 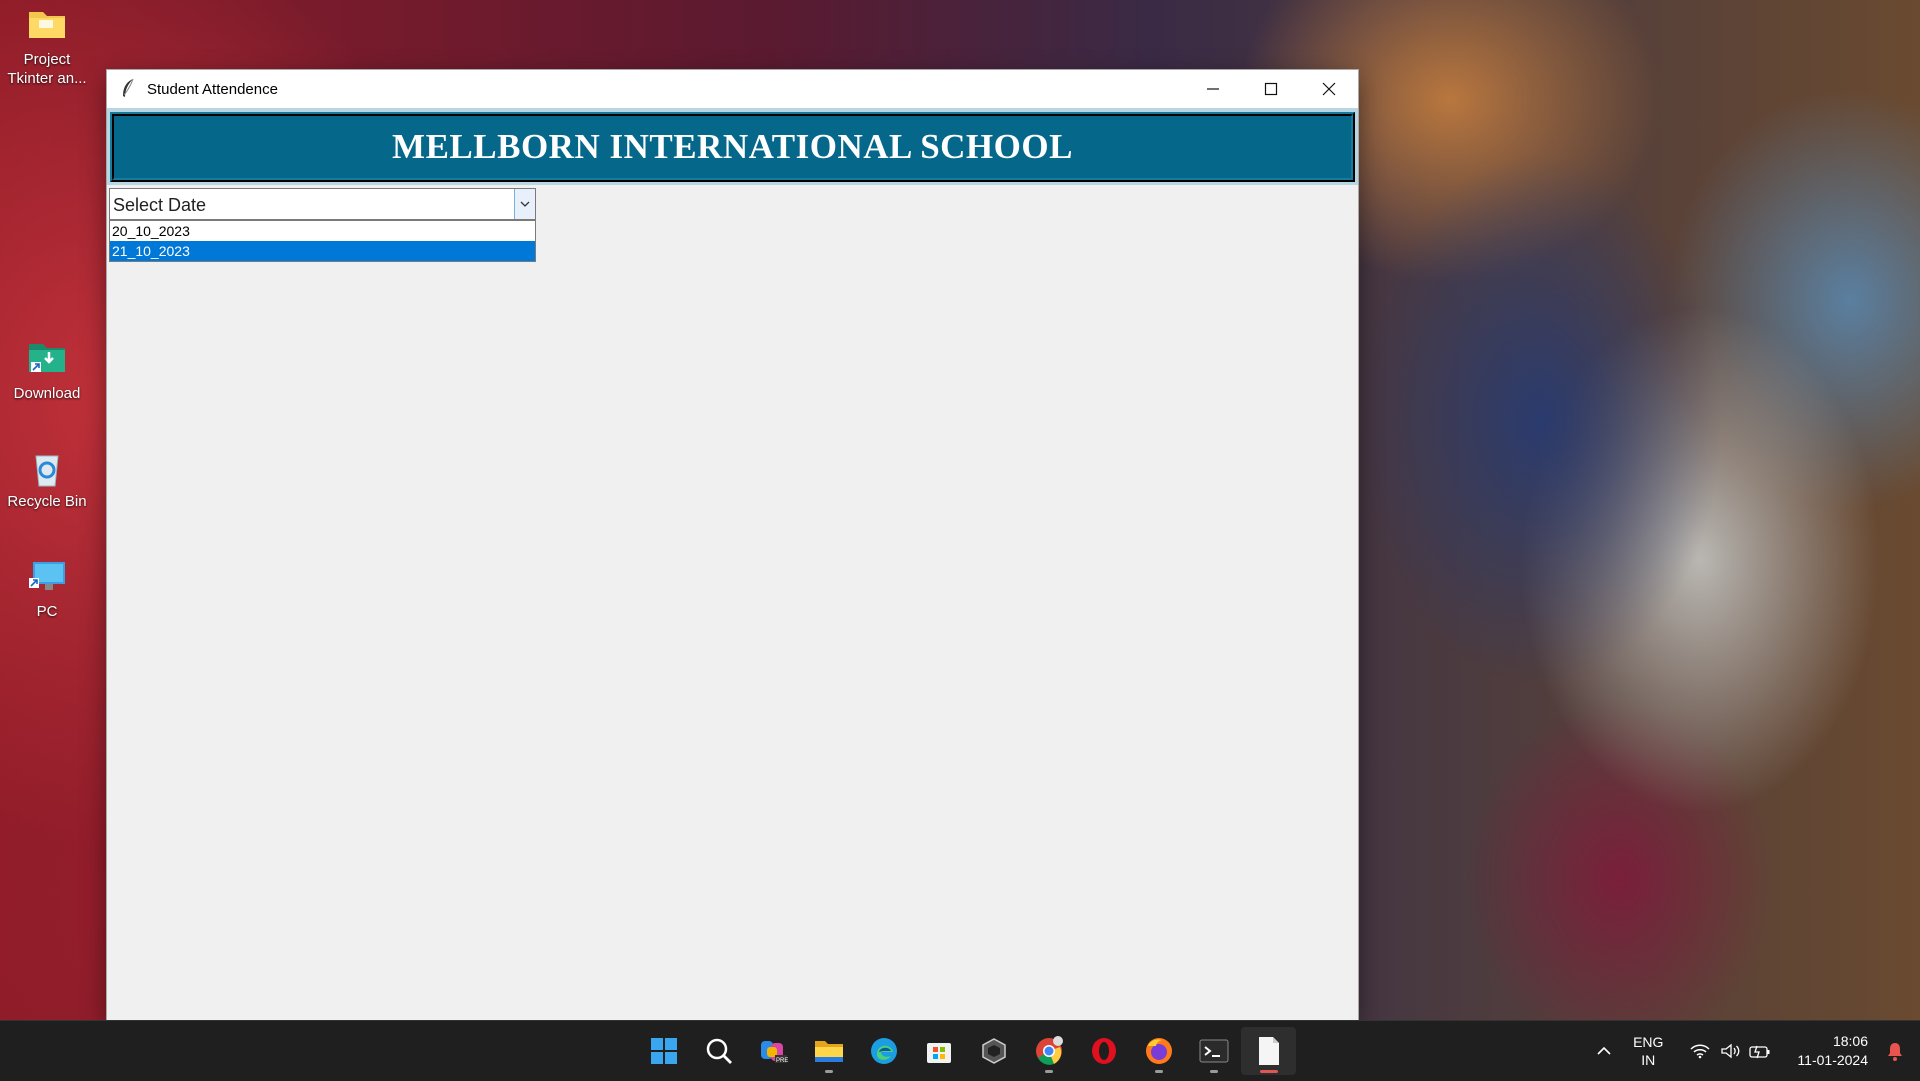 I want to click on terminal-icon, so click(x=1213, y=1051).